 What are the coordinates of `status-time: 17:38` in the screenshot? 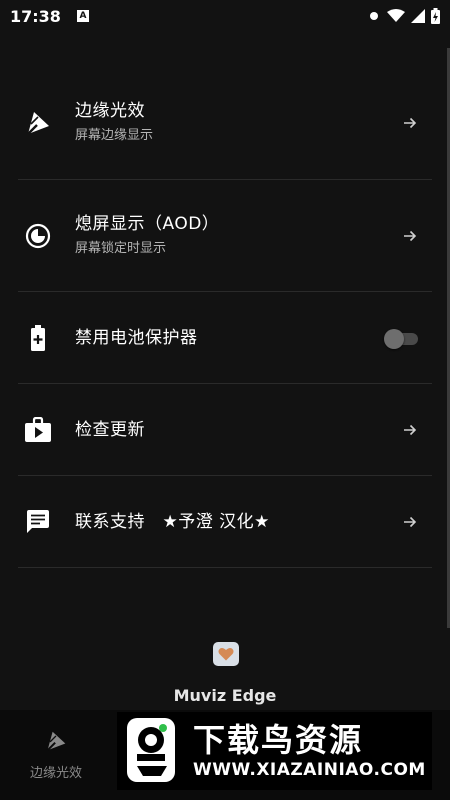 It's located at (35, 16).